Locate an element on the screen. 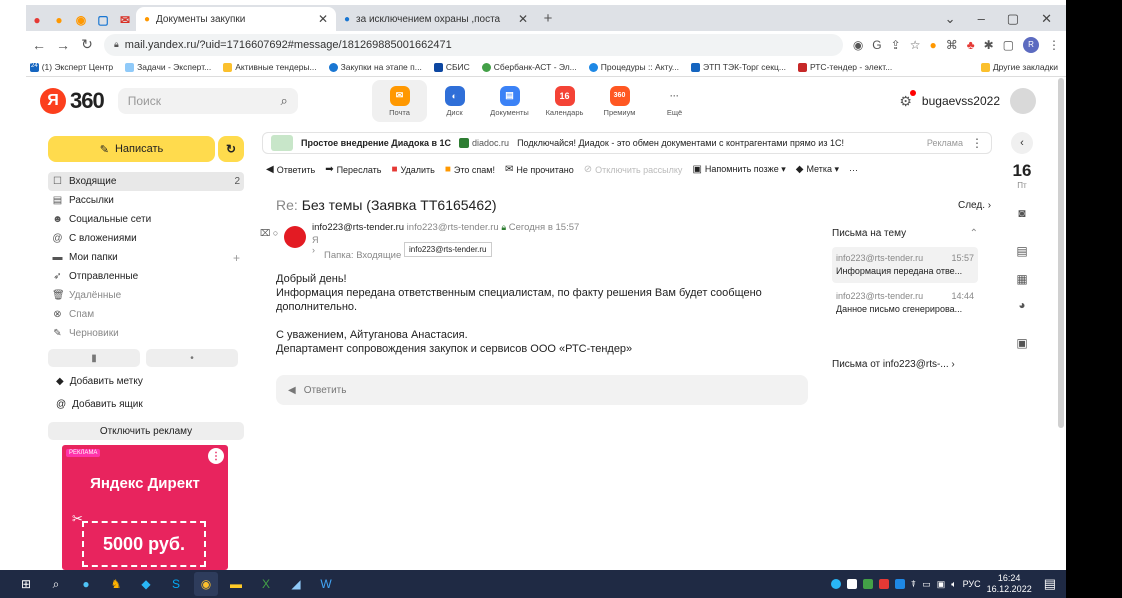 This screenshot has width=1122, height=598. excel-icon: X is located at coordinates (266, 584).